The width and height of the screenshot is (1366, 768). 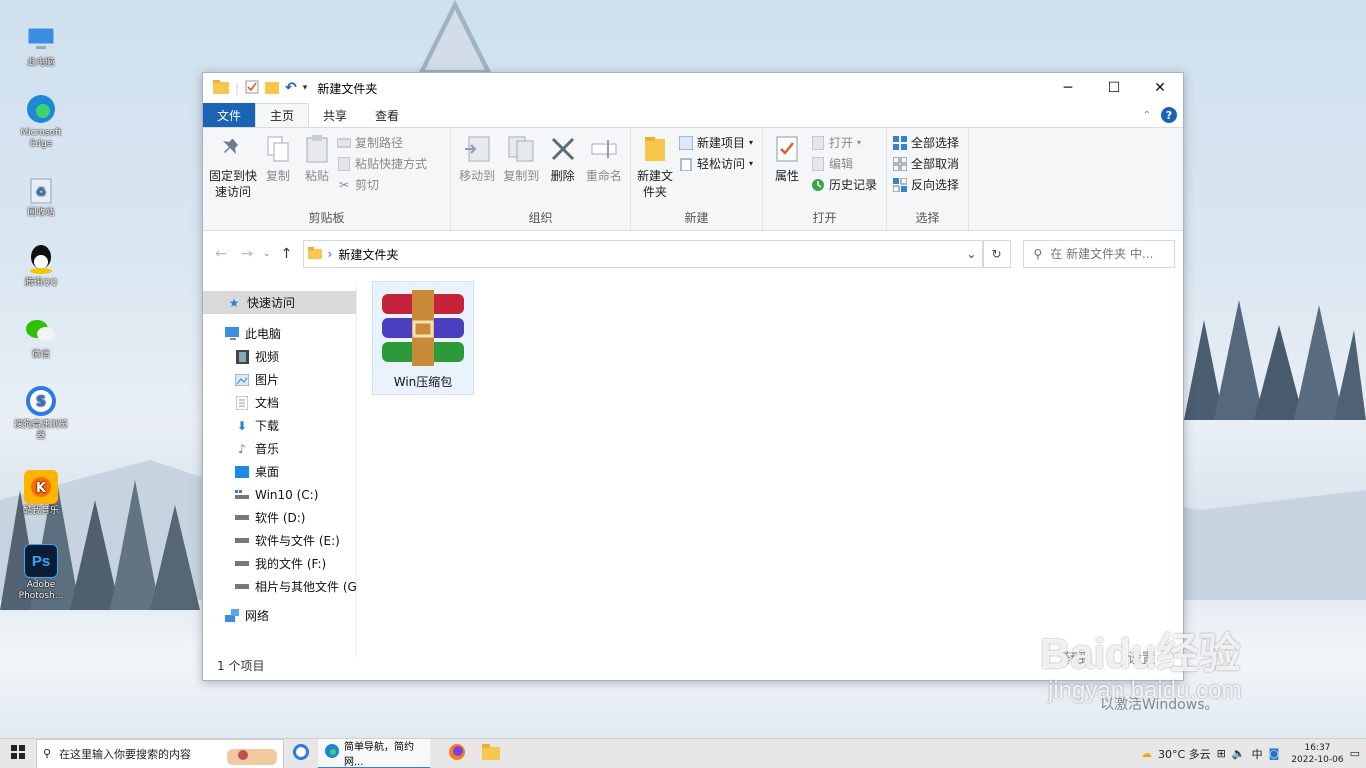 I want to click on weather-text: 30°C 多云, so click(x=1184, y=754).